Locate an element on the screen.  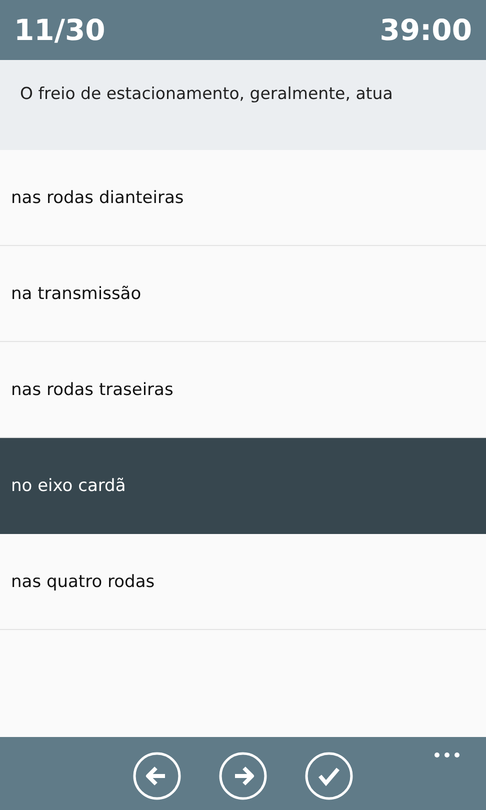
forward-button is located at coordinates (243, 776).